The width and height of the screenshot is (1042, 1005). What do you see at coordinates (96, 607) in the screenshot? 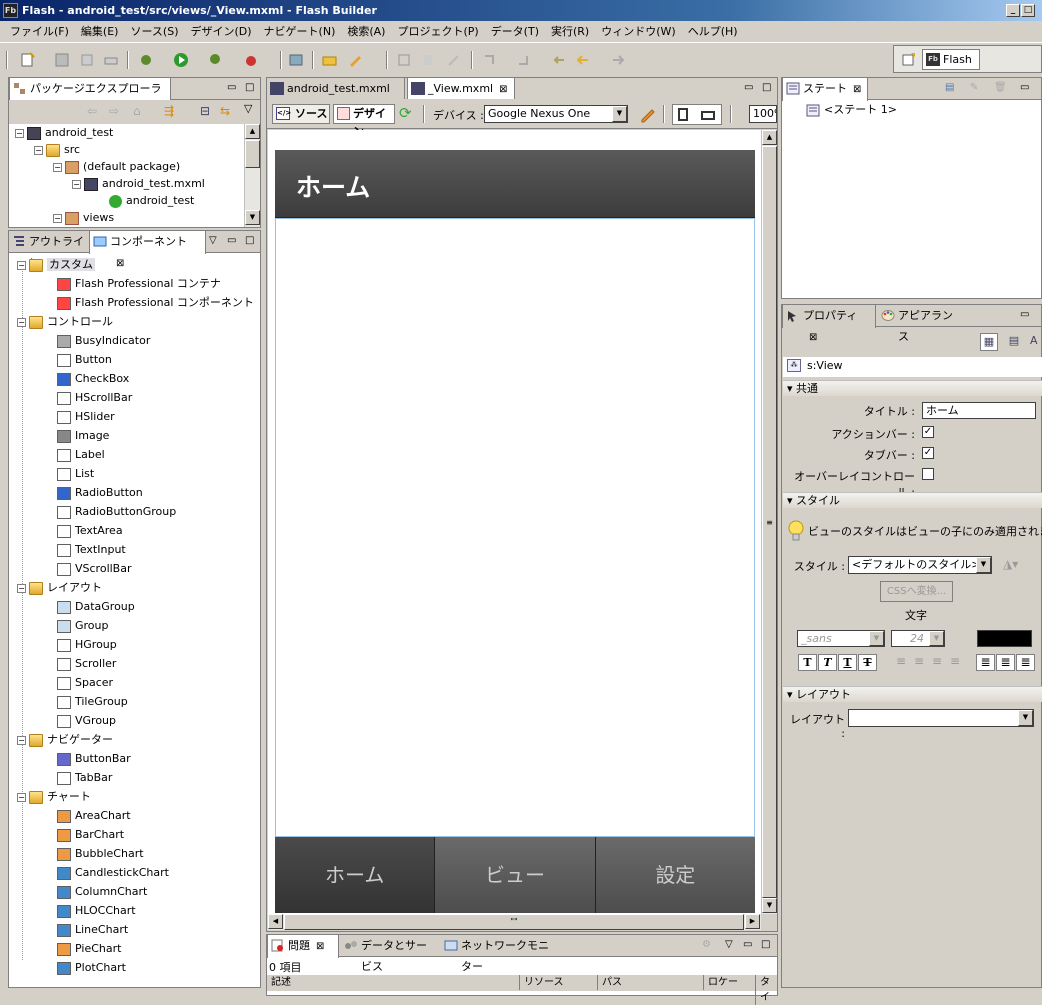
I see `component-item: DataGroup` at bounding box center [96, 607].